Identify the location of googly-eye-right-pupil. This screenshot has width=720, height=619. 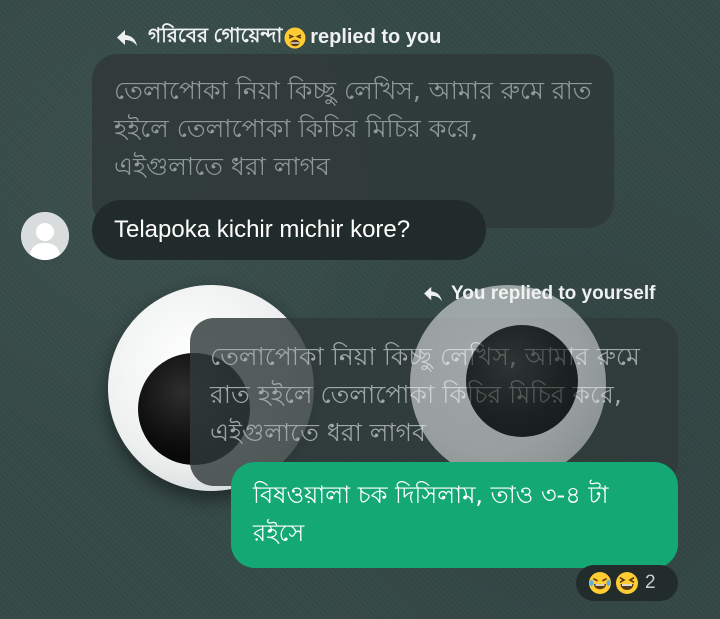
(522, 381).